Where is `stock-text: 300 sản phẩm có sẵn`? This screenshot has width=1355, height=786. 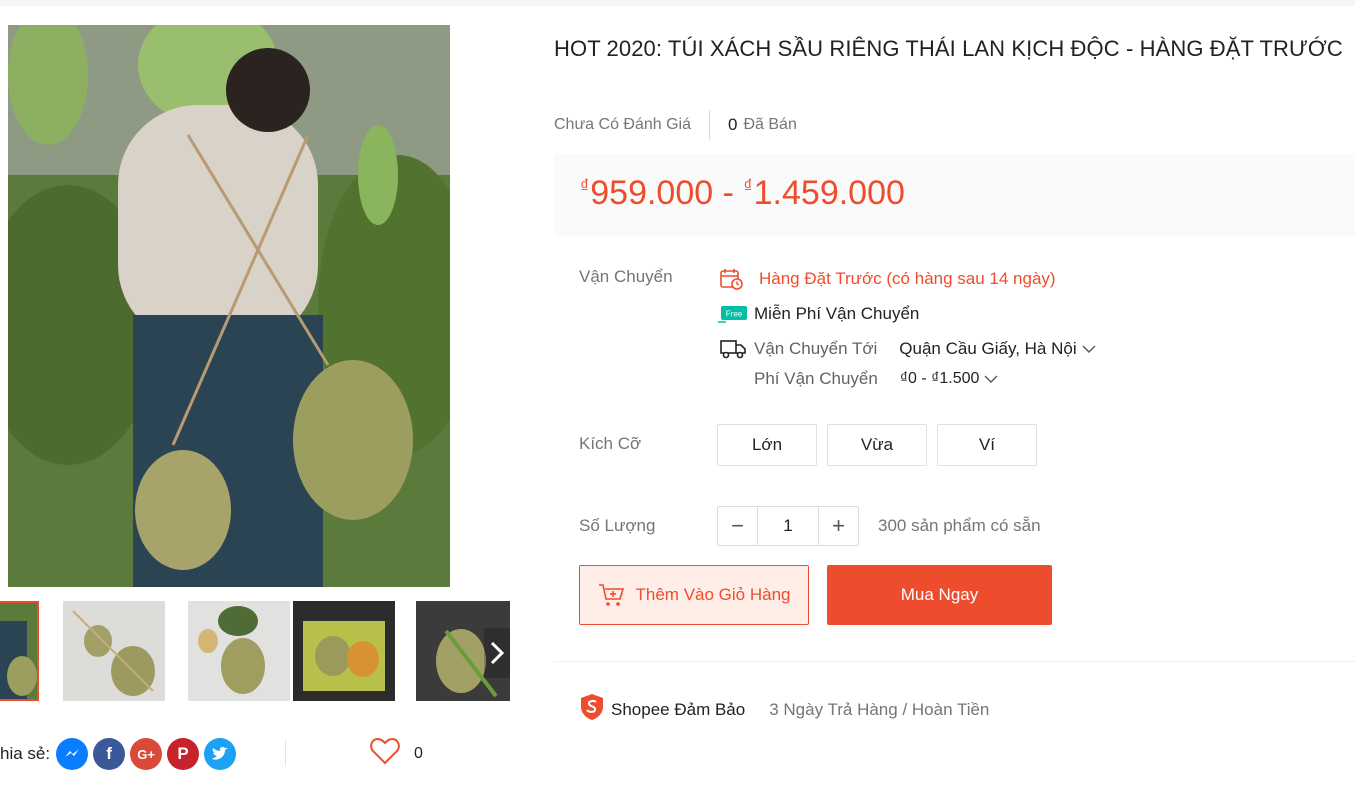 stock-text: 300 sản phẩm có sẵn is located at coordinates (959, 525).